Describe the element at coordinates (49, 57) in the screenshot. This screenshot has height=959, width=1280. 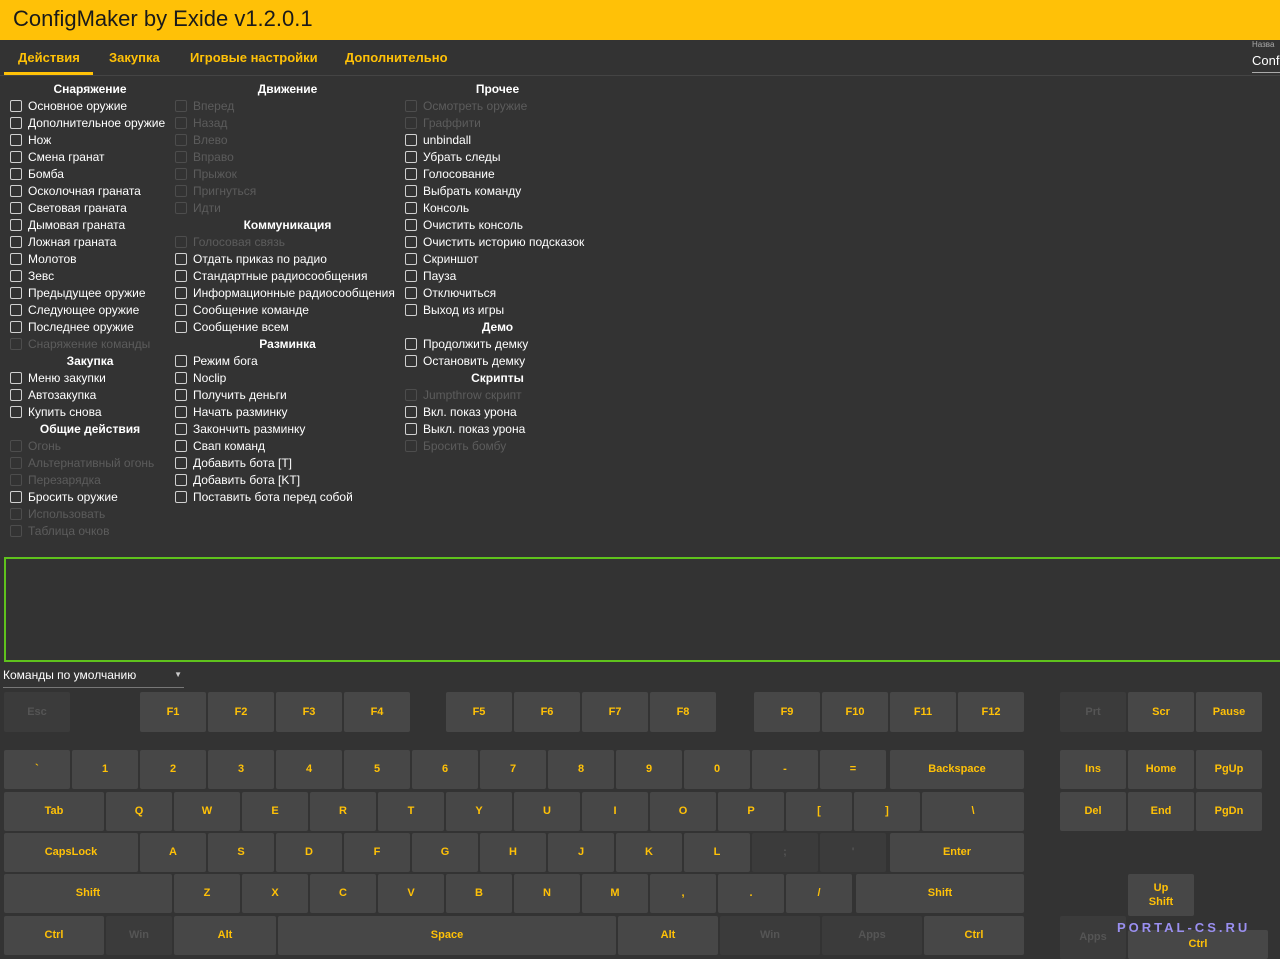
I see `tab-actions: Действия` at that location.